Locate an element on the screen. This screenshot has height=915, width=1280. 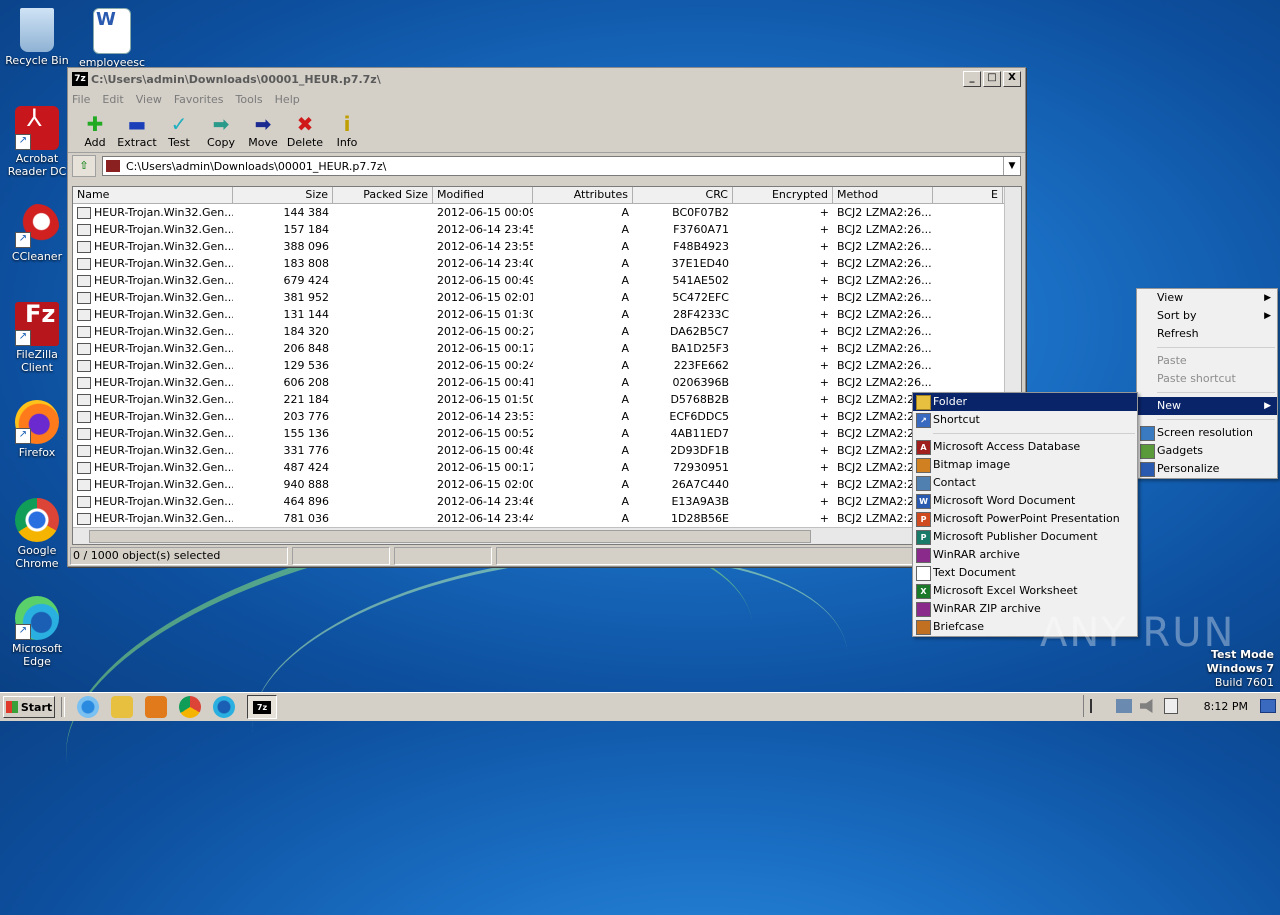
plus-icon: ✚ is located at coordinates (95, 124).